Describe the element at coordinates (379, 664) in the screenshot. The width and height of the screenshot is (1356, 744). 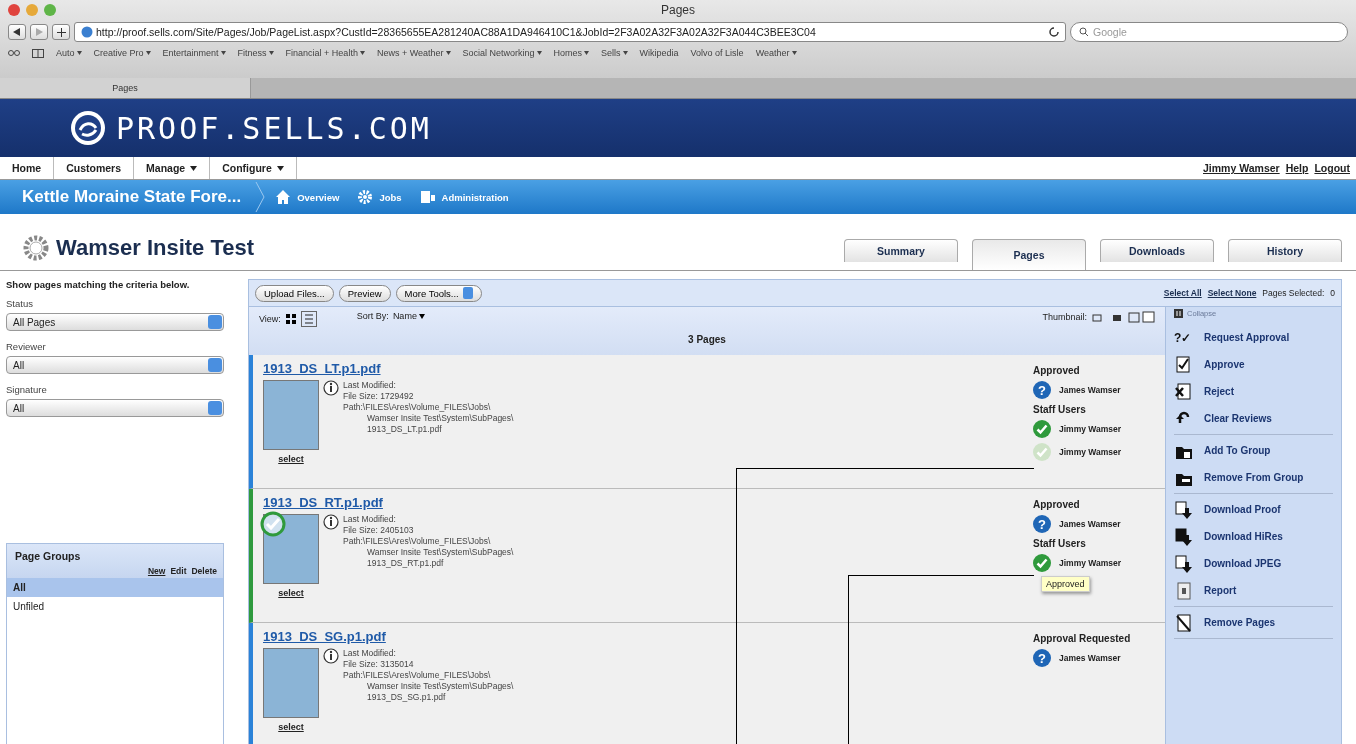
I see `file-info-line: File Size: 3135014` at that location.